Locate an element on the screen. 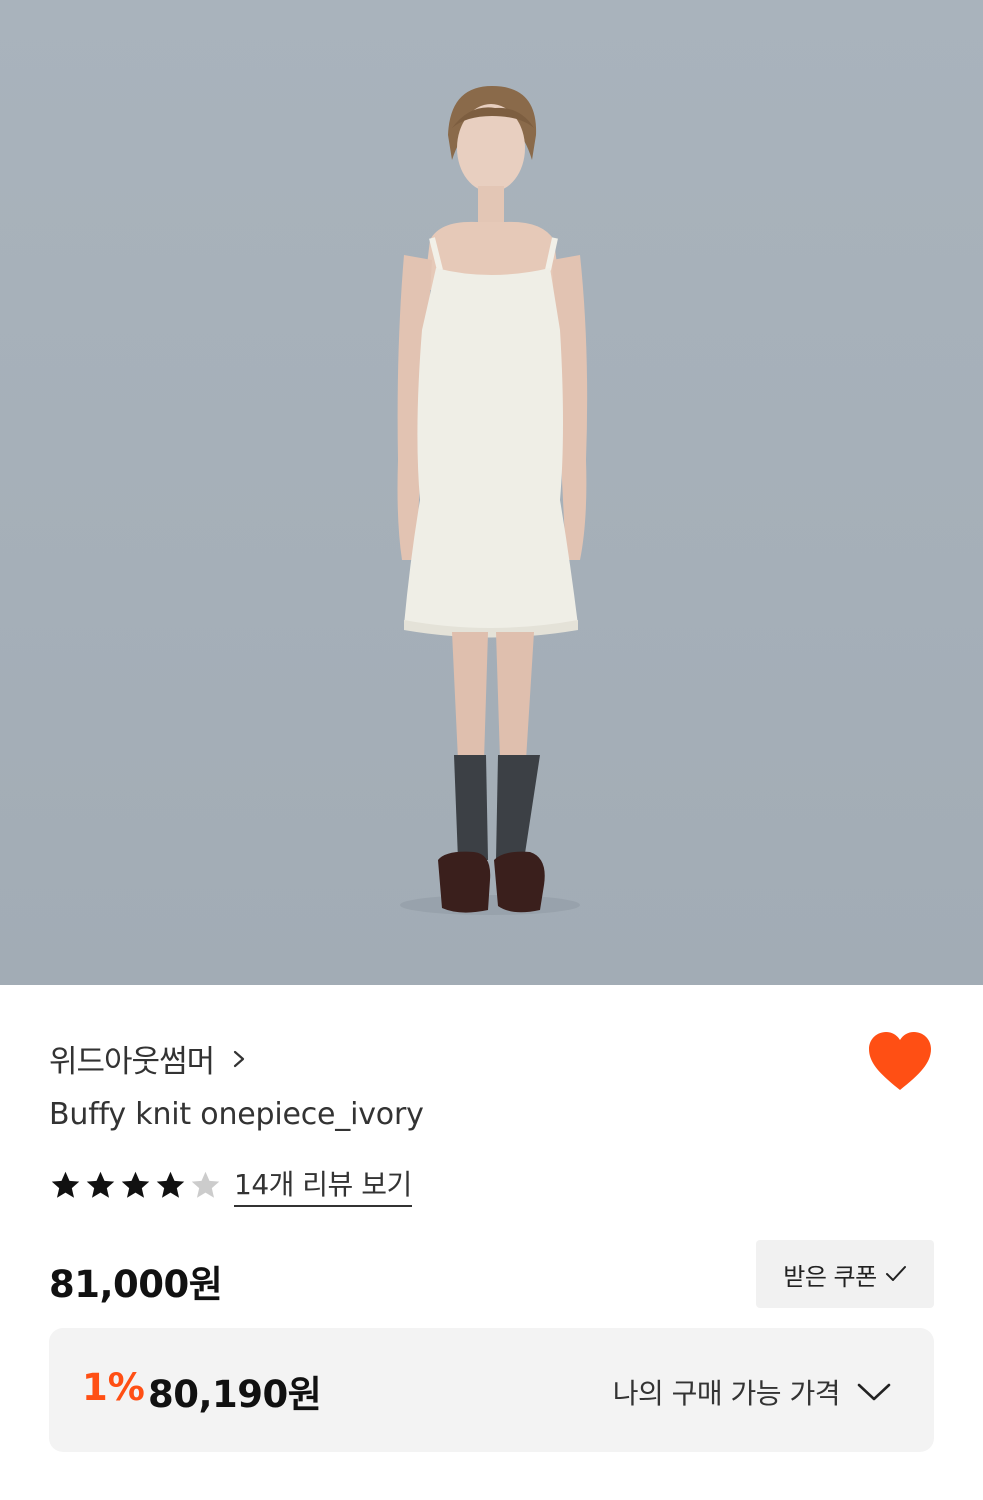 This screenshot has height=1500, width=983. coupon-label: 받은 쿠폰 is located at coordinates (830, 1276).